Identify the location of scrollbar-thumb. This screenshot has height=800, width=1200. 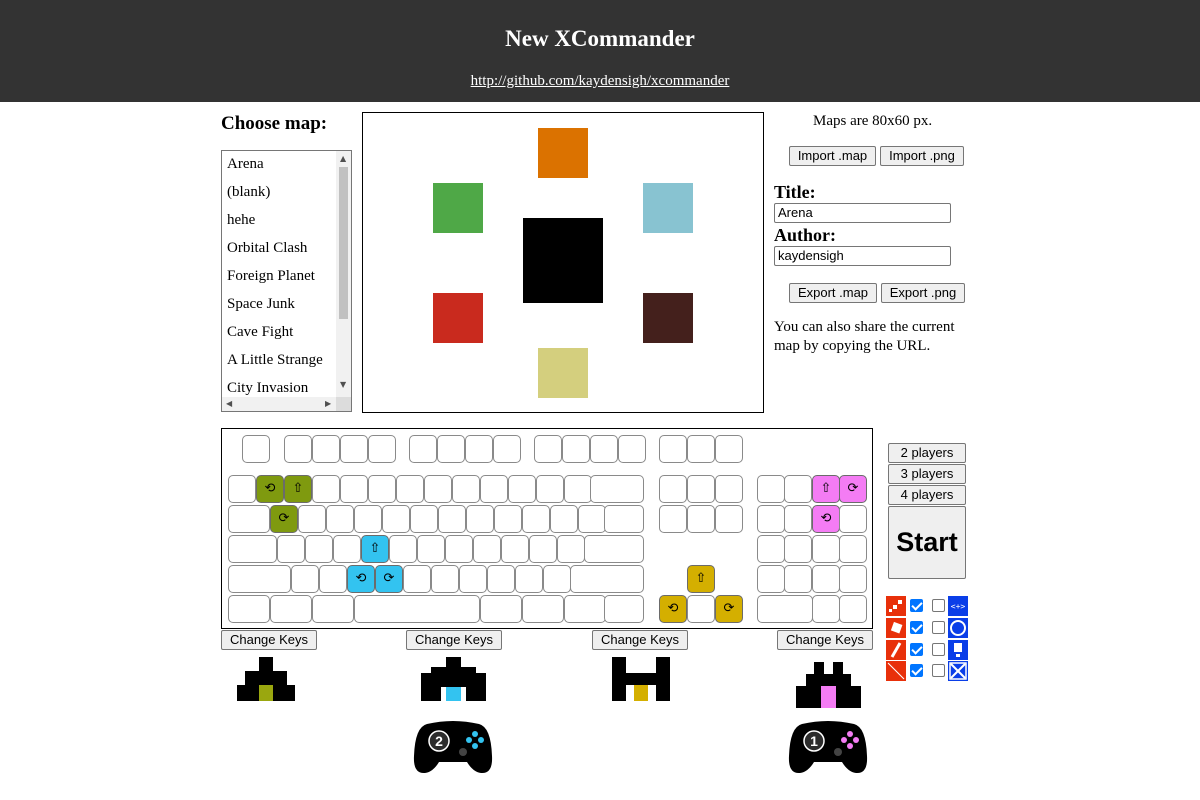
(343, 243).